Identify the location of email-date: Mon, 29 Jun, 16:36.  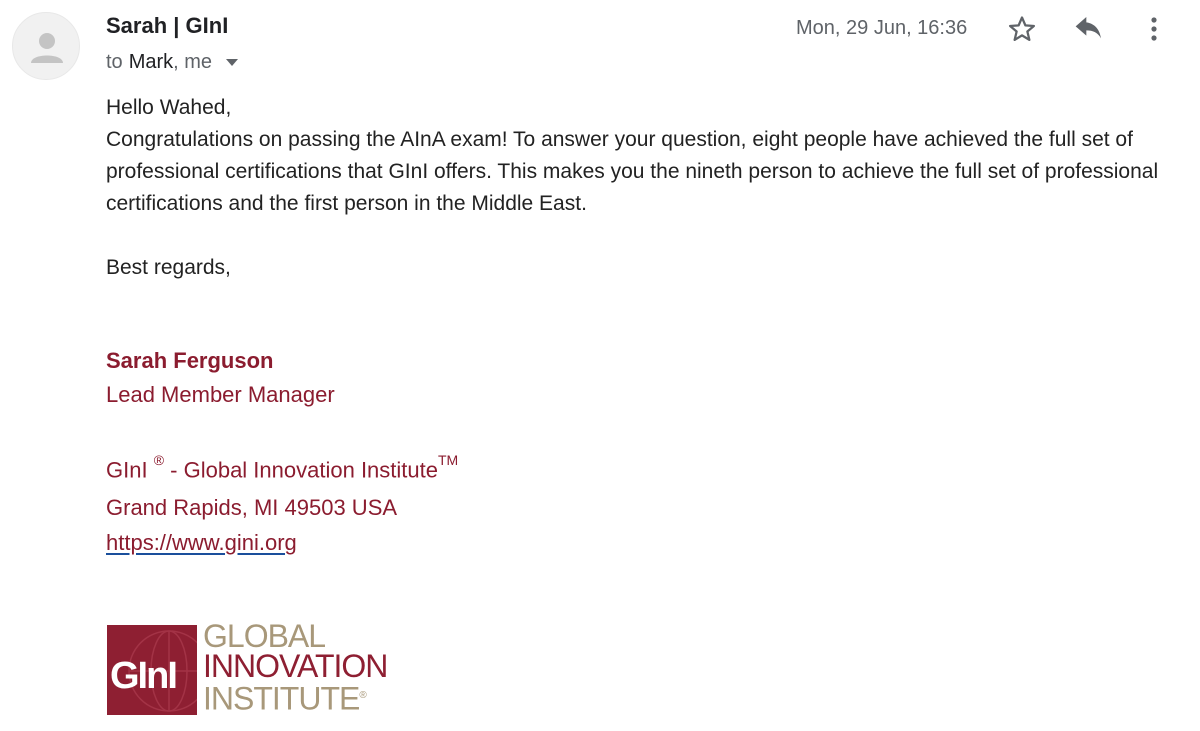
(882, 28).